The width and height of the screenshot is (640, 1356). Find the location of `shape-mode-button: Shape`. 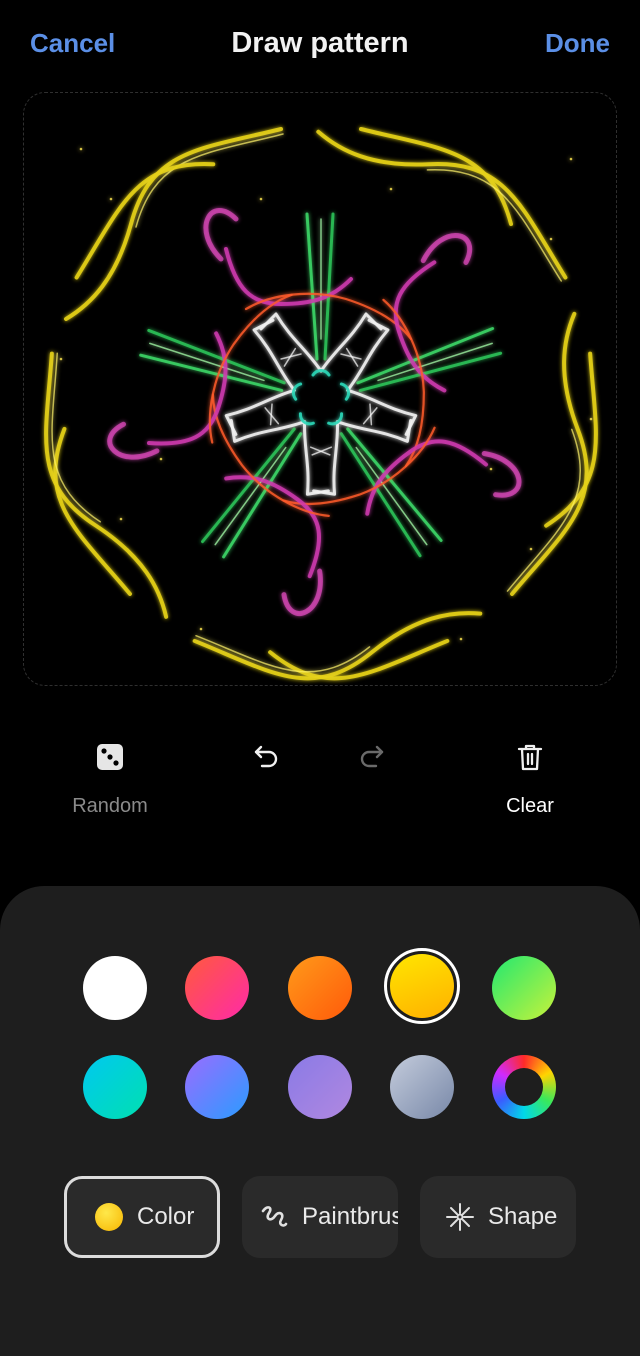

shape-mode-button: Shape is located at coordinates (498, 1217).